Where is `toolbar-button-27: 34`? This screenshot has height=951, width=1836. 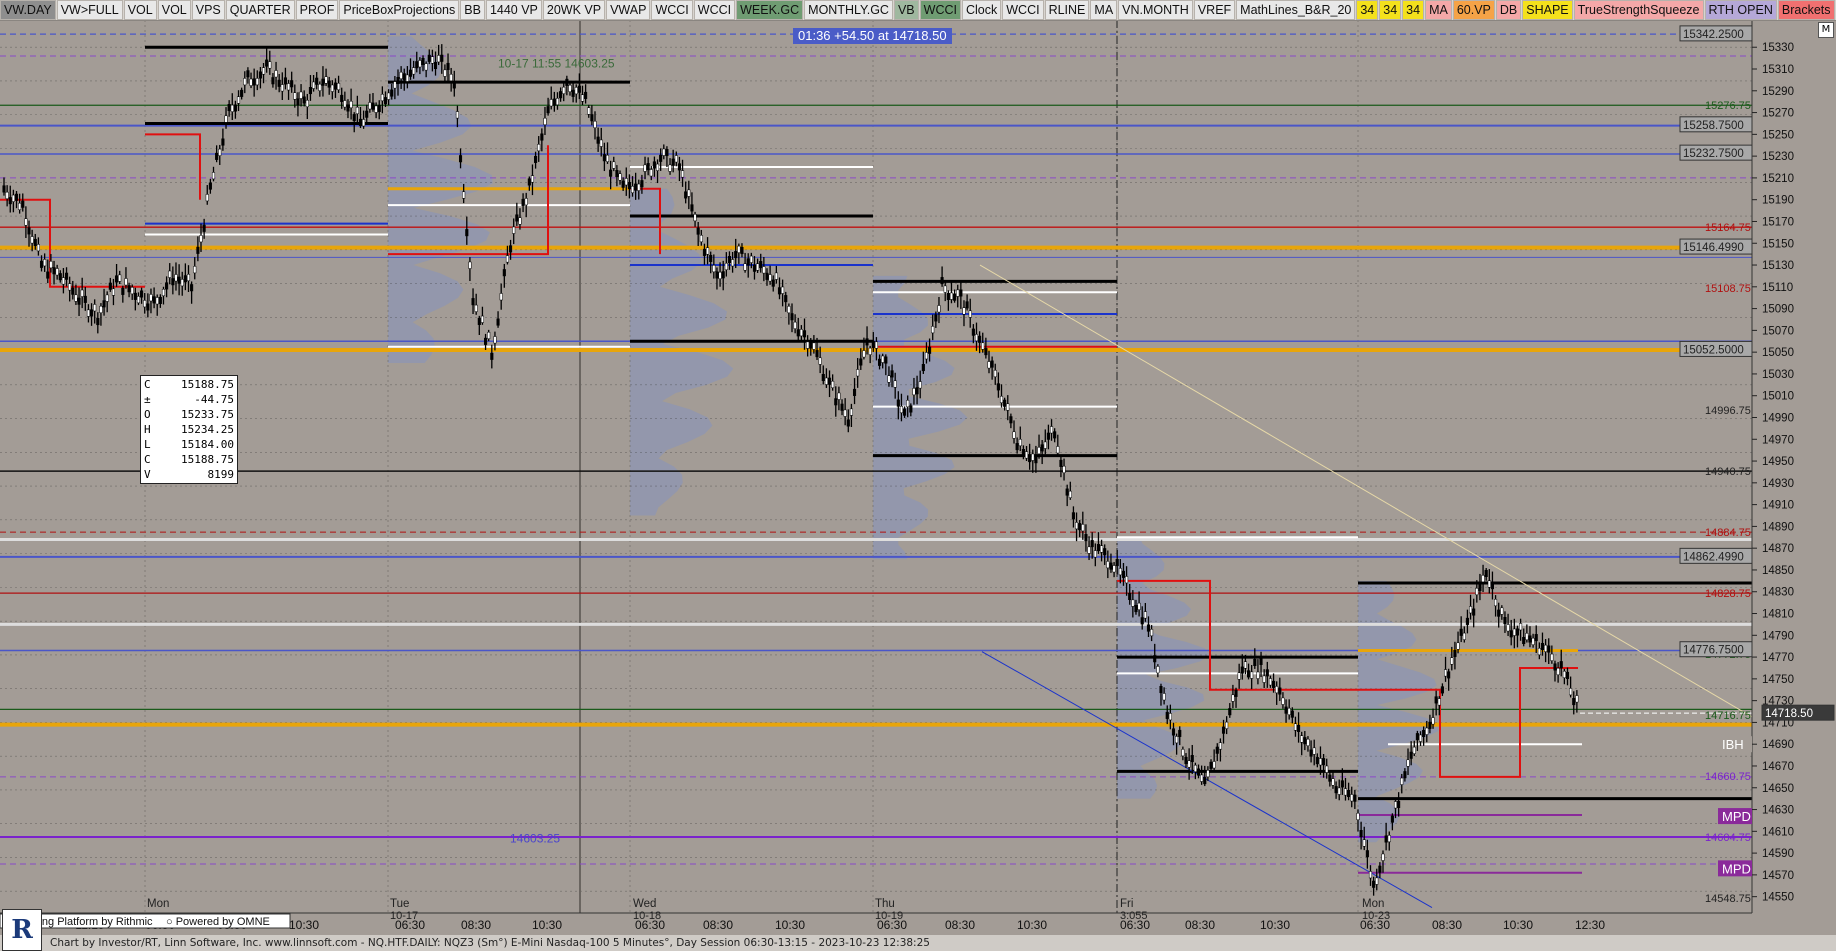 toolbar-button-27: 34 is located at coordinates (1413, 10).